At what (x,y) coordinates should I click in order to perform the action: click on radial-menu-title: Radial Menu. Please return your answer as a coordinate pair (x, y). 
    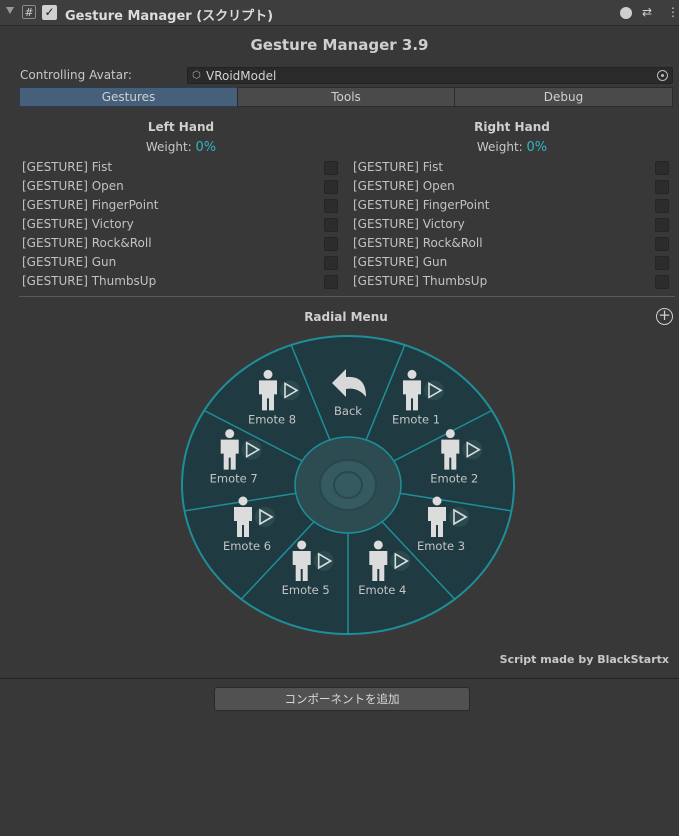
    Looking at the image, I should click on (346, 317).